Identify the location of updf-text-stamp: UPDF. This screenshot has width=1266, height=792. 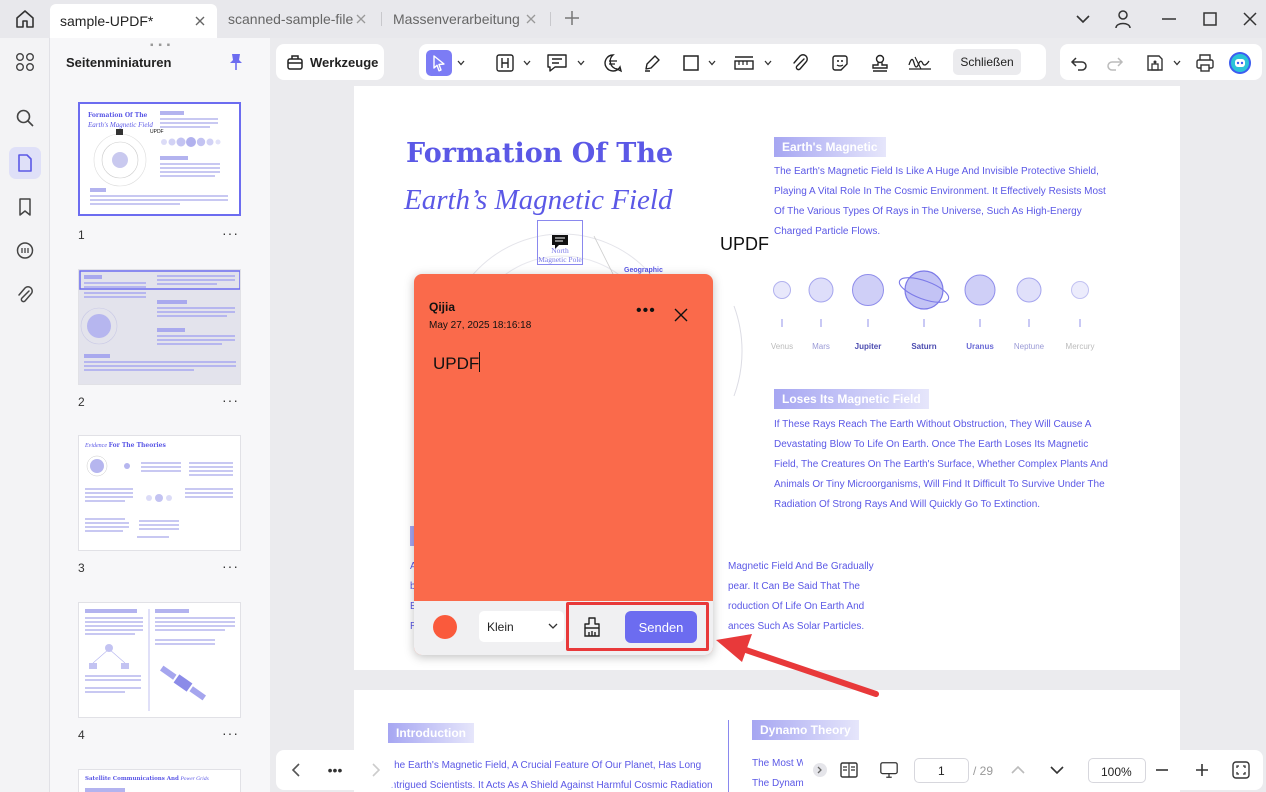
(744, 244).